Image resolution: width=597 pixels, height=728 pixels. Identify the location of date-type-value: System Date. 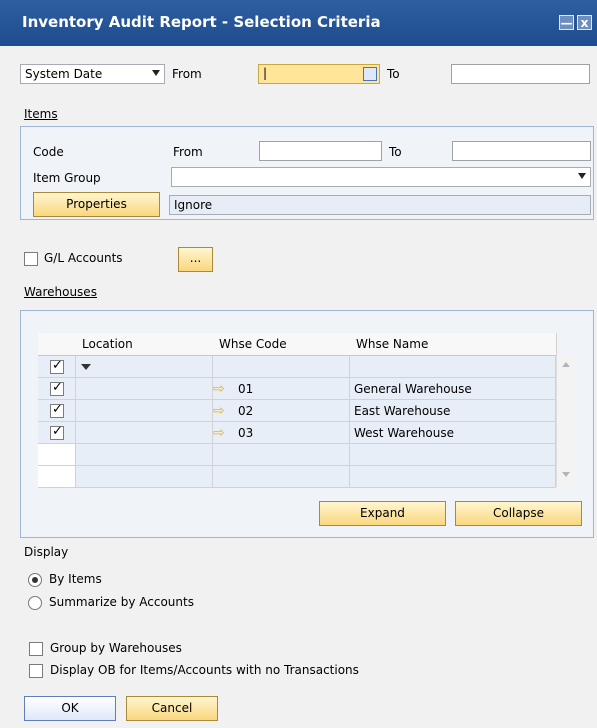
(64, 74).